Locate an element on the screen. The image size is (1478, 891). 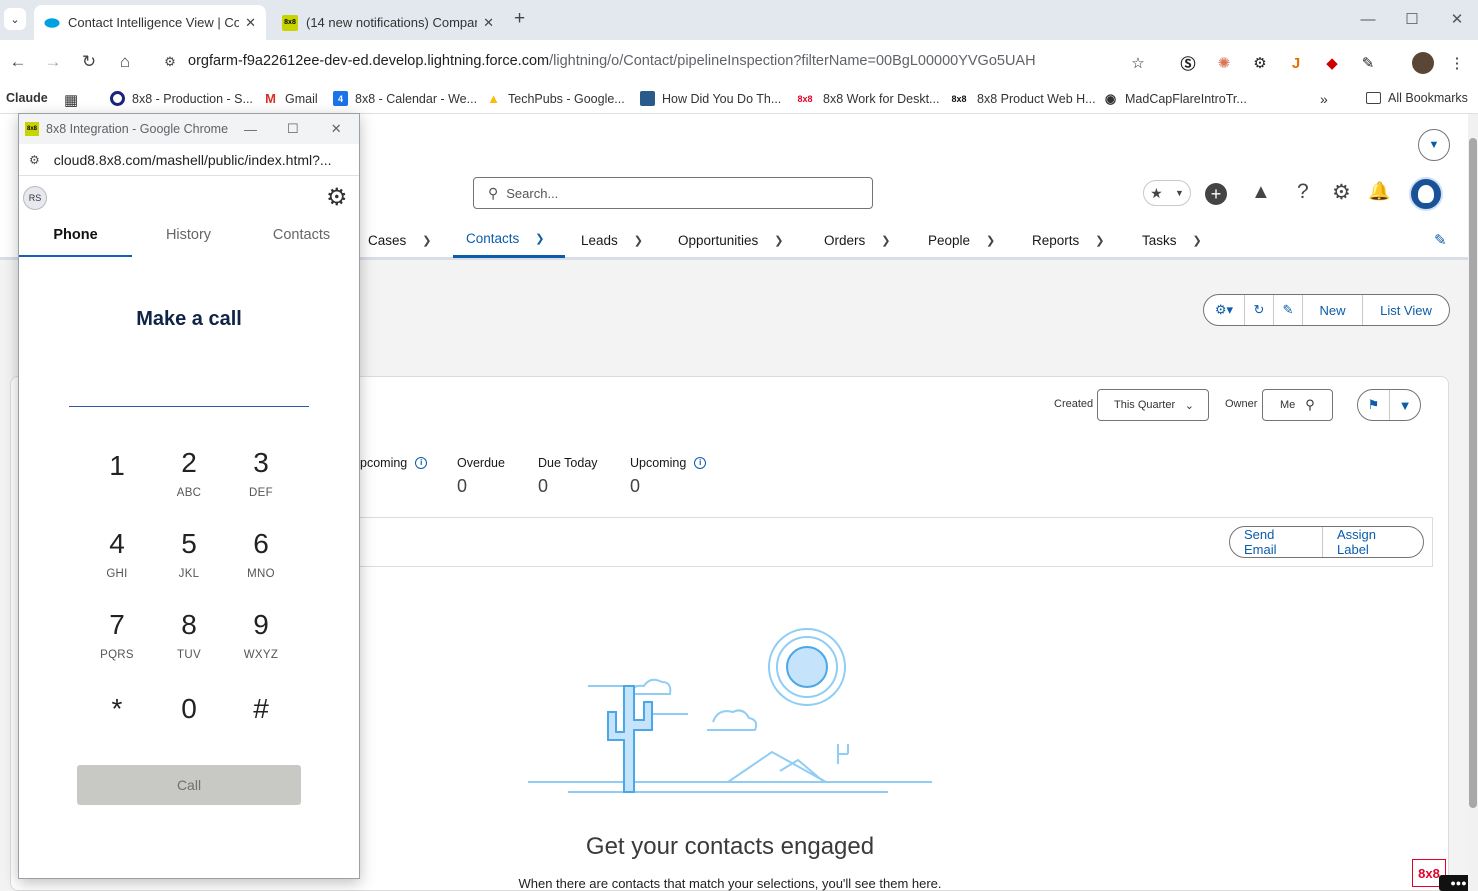
star-icon: ☆ is located at coordinates (1138, 63).